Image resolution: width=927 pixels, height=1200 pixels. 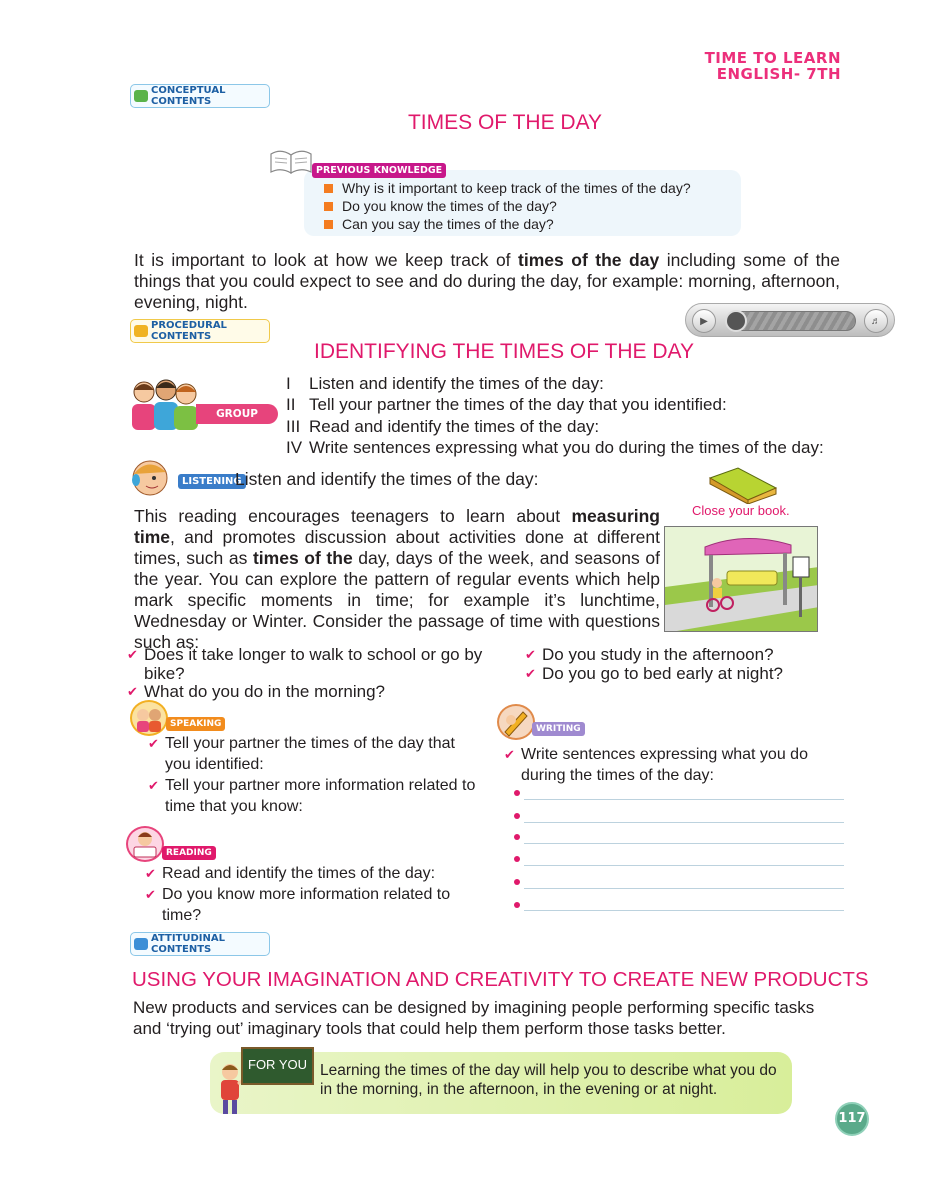 What do you see at coordinates (504, 351) in the screenshot?
I see `section-title-identifying: IDENTIFYING THE TIMES OF THE DAY` at bounding box center [504, 351].